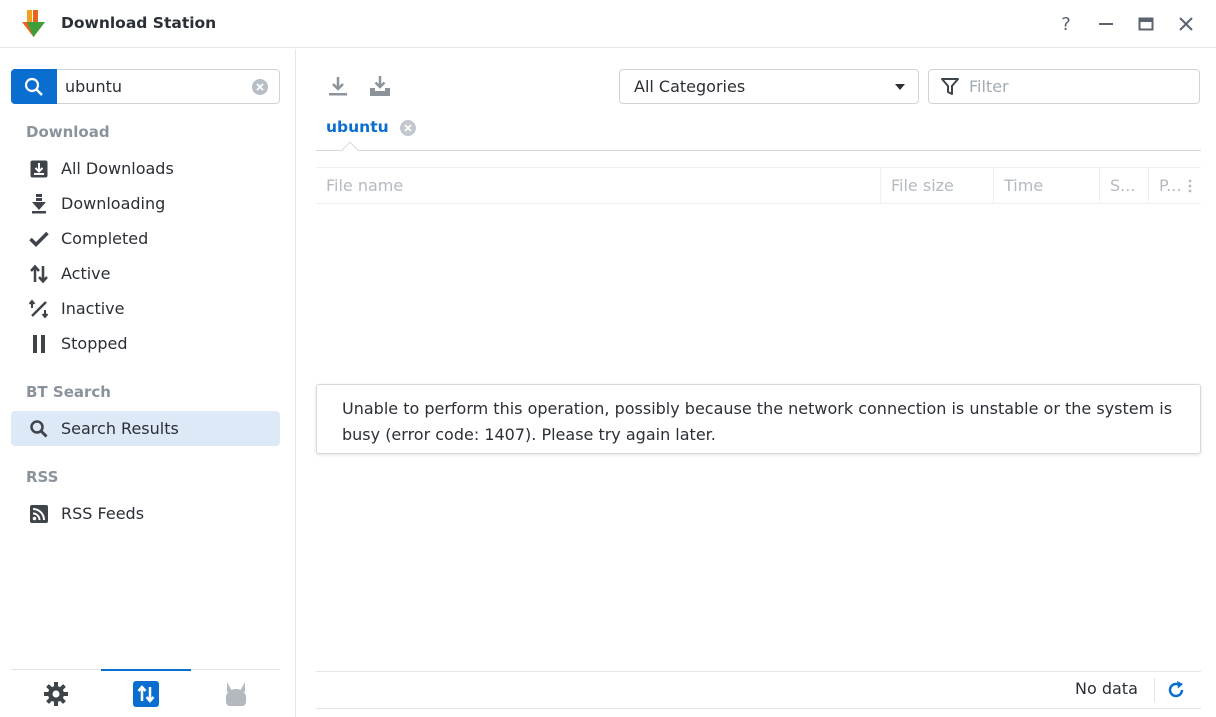  I want to click on maximize-icon, so click(1146, 24).